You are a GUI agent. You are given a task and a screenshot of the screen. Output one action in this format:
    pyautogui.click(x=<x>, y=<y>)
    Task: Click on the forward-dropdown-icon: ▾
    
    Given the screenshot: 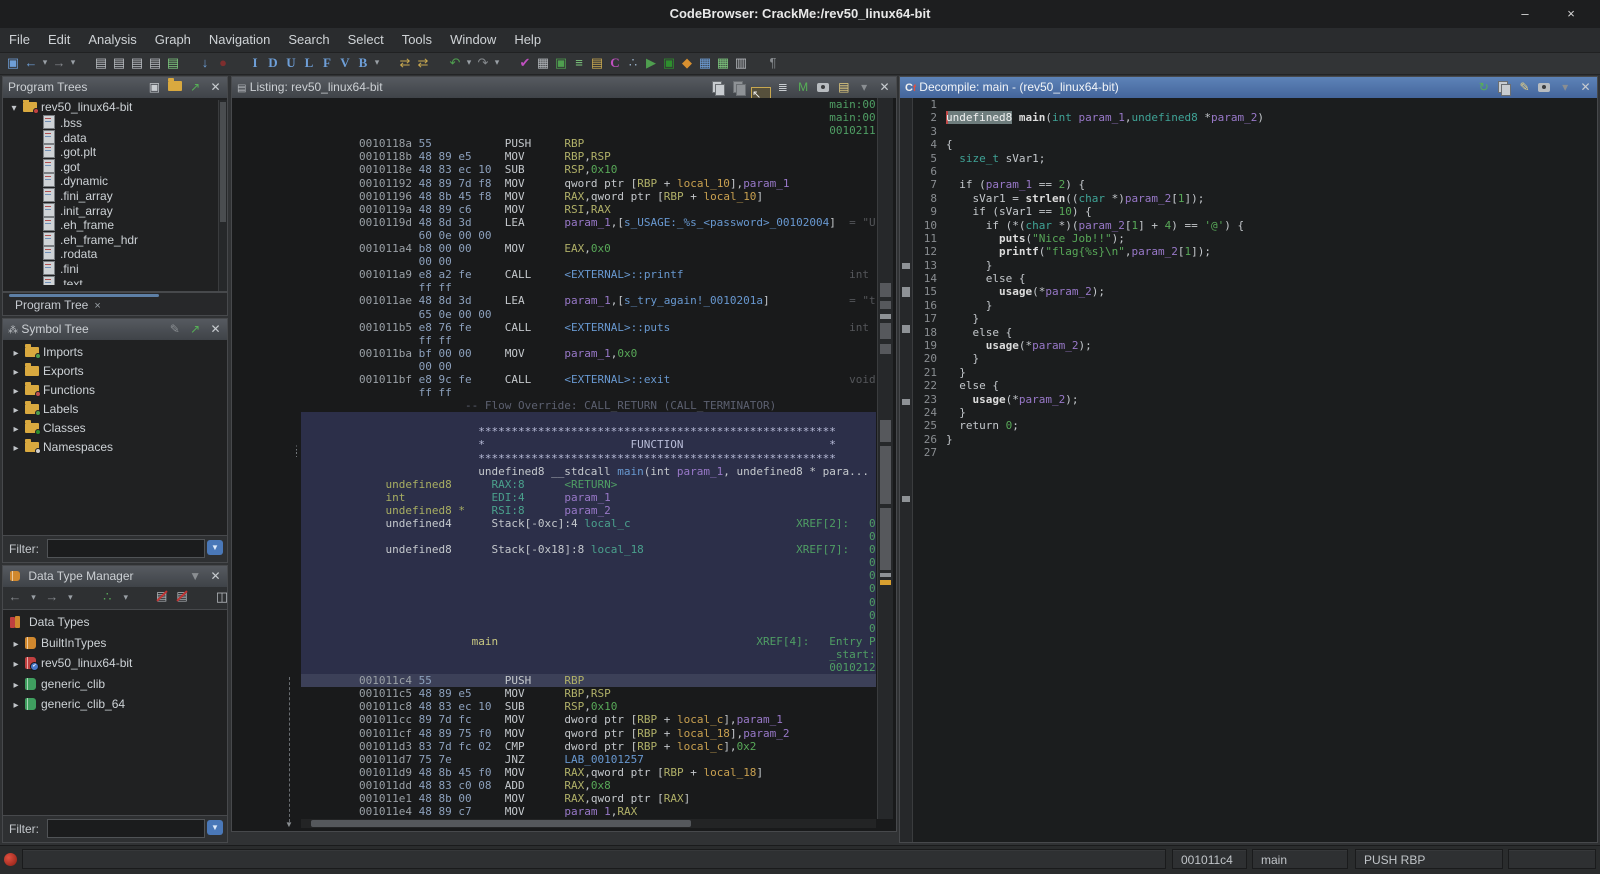 What is the action you would take?
    pyautogui.click(x=73, y=62)
    